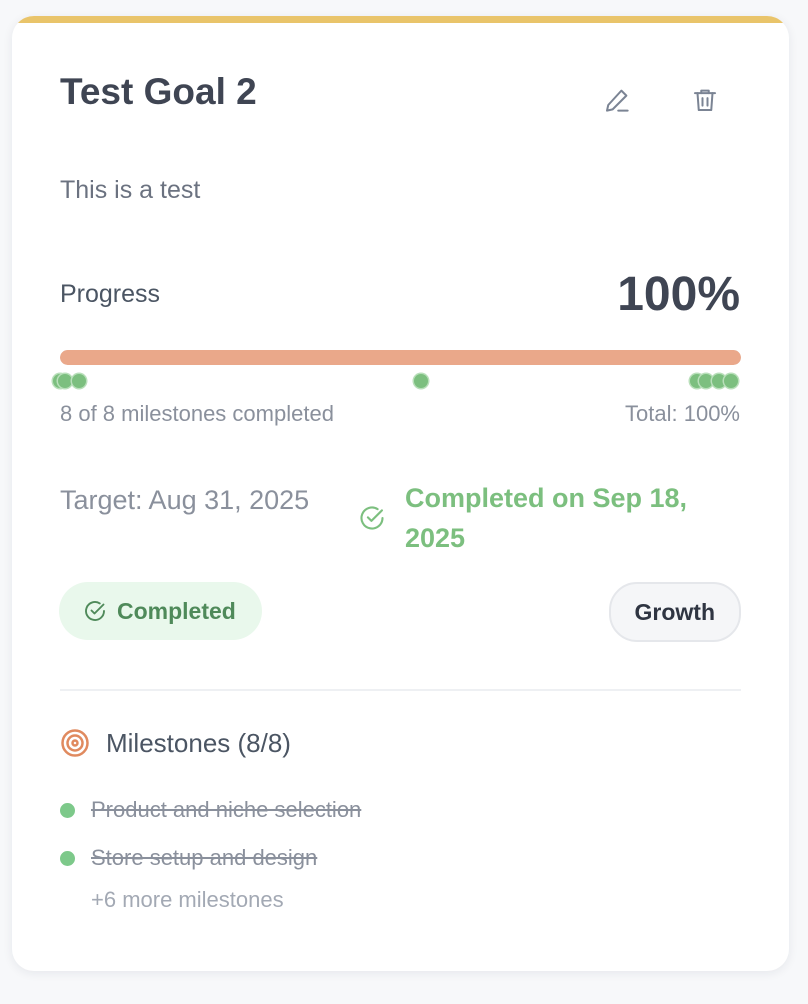 The height and width of the screenshot is (1004, 808). What do you see at coordinates (400, 19) in the screenshot?
I see `card-accent-bar` at bounding box center [400, 19].